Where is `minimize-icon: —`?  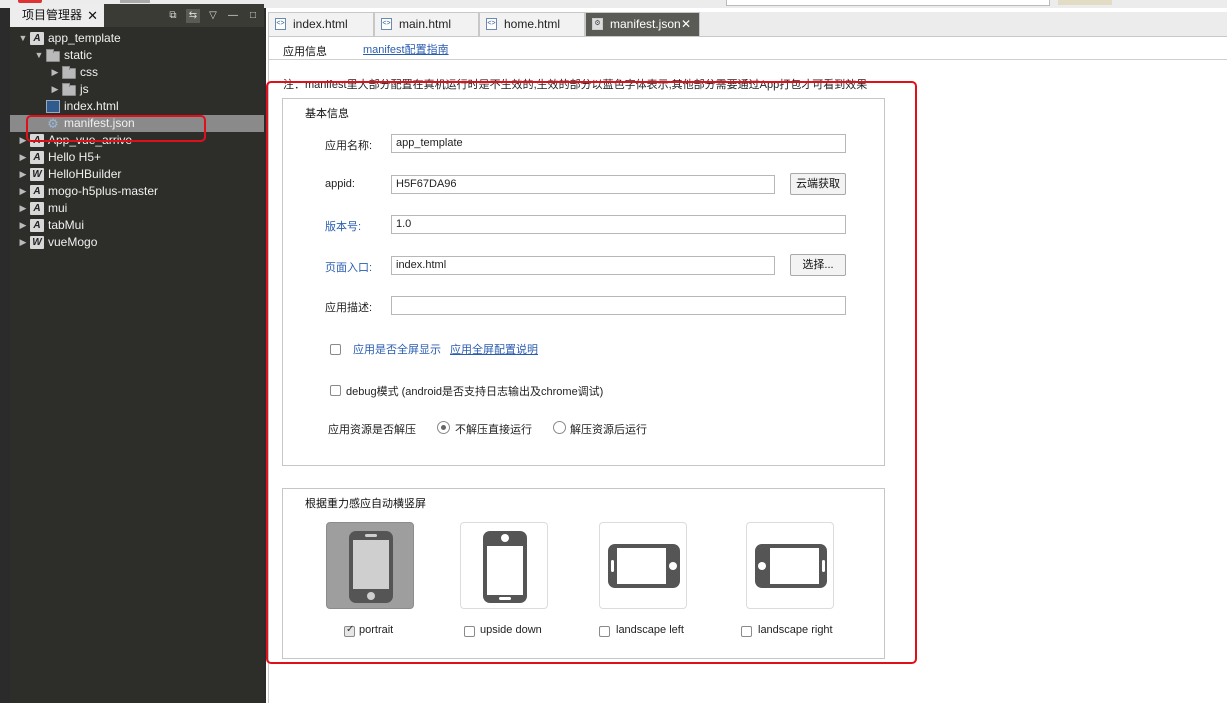 minimize-icon: — is located at coordinates (233, 16).